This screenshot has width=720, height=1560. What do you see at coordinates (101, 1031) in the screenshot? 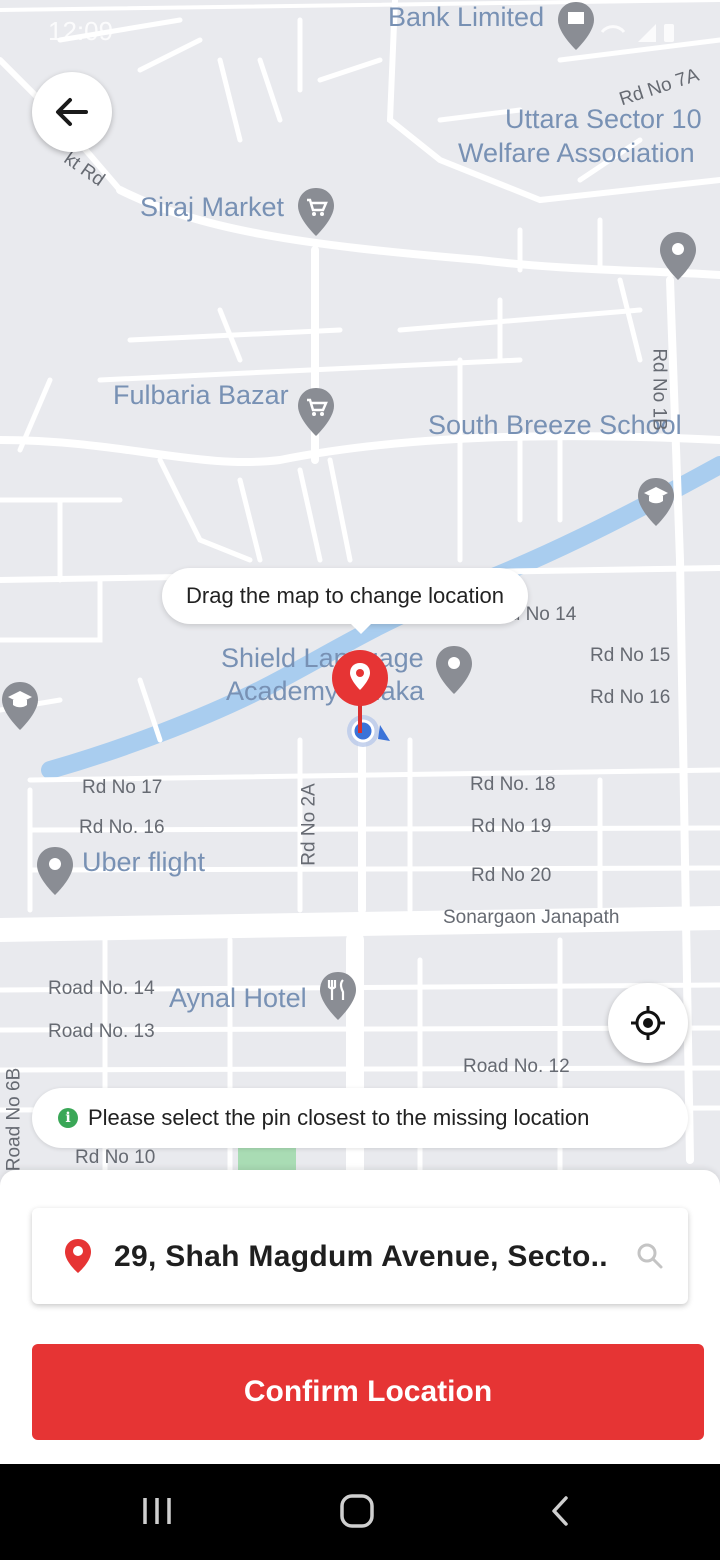
I see `road-label: Road No. 13` at bounding box center [101, 1031].